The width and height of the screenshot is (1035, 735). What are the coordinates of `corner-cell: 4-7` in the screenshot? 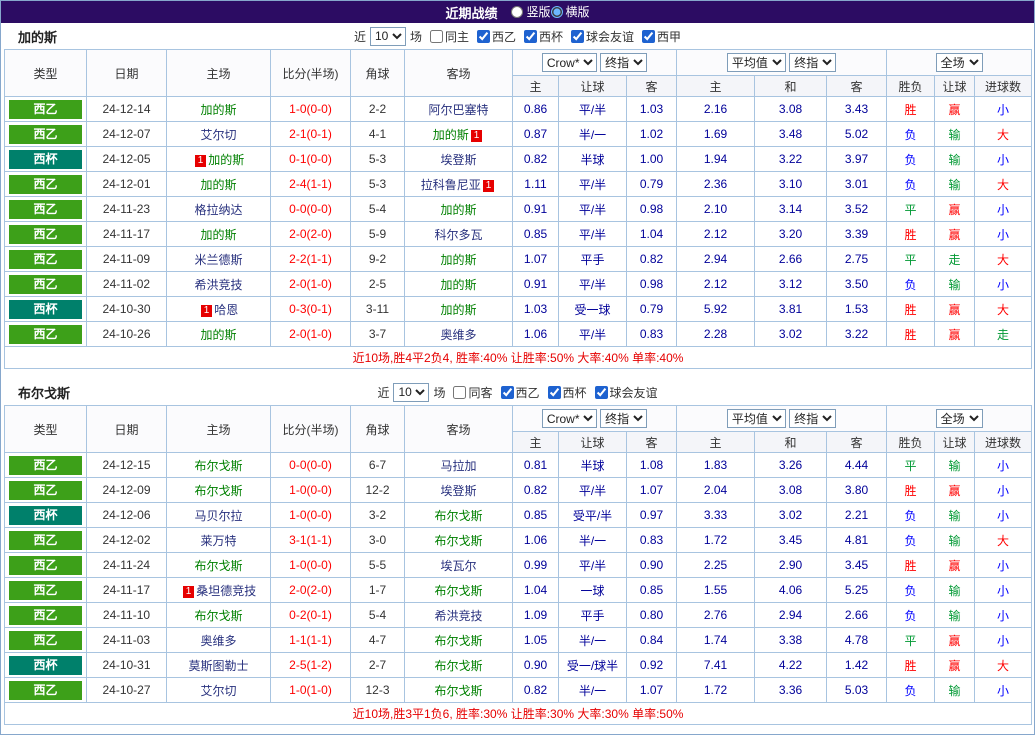 It's located at (377, 640).